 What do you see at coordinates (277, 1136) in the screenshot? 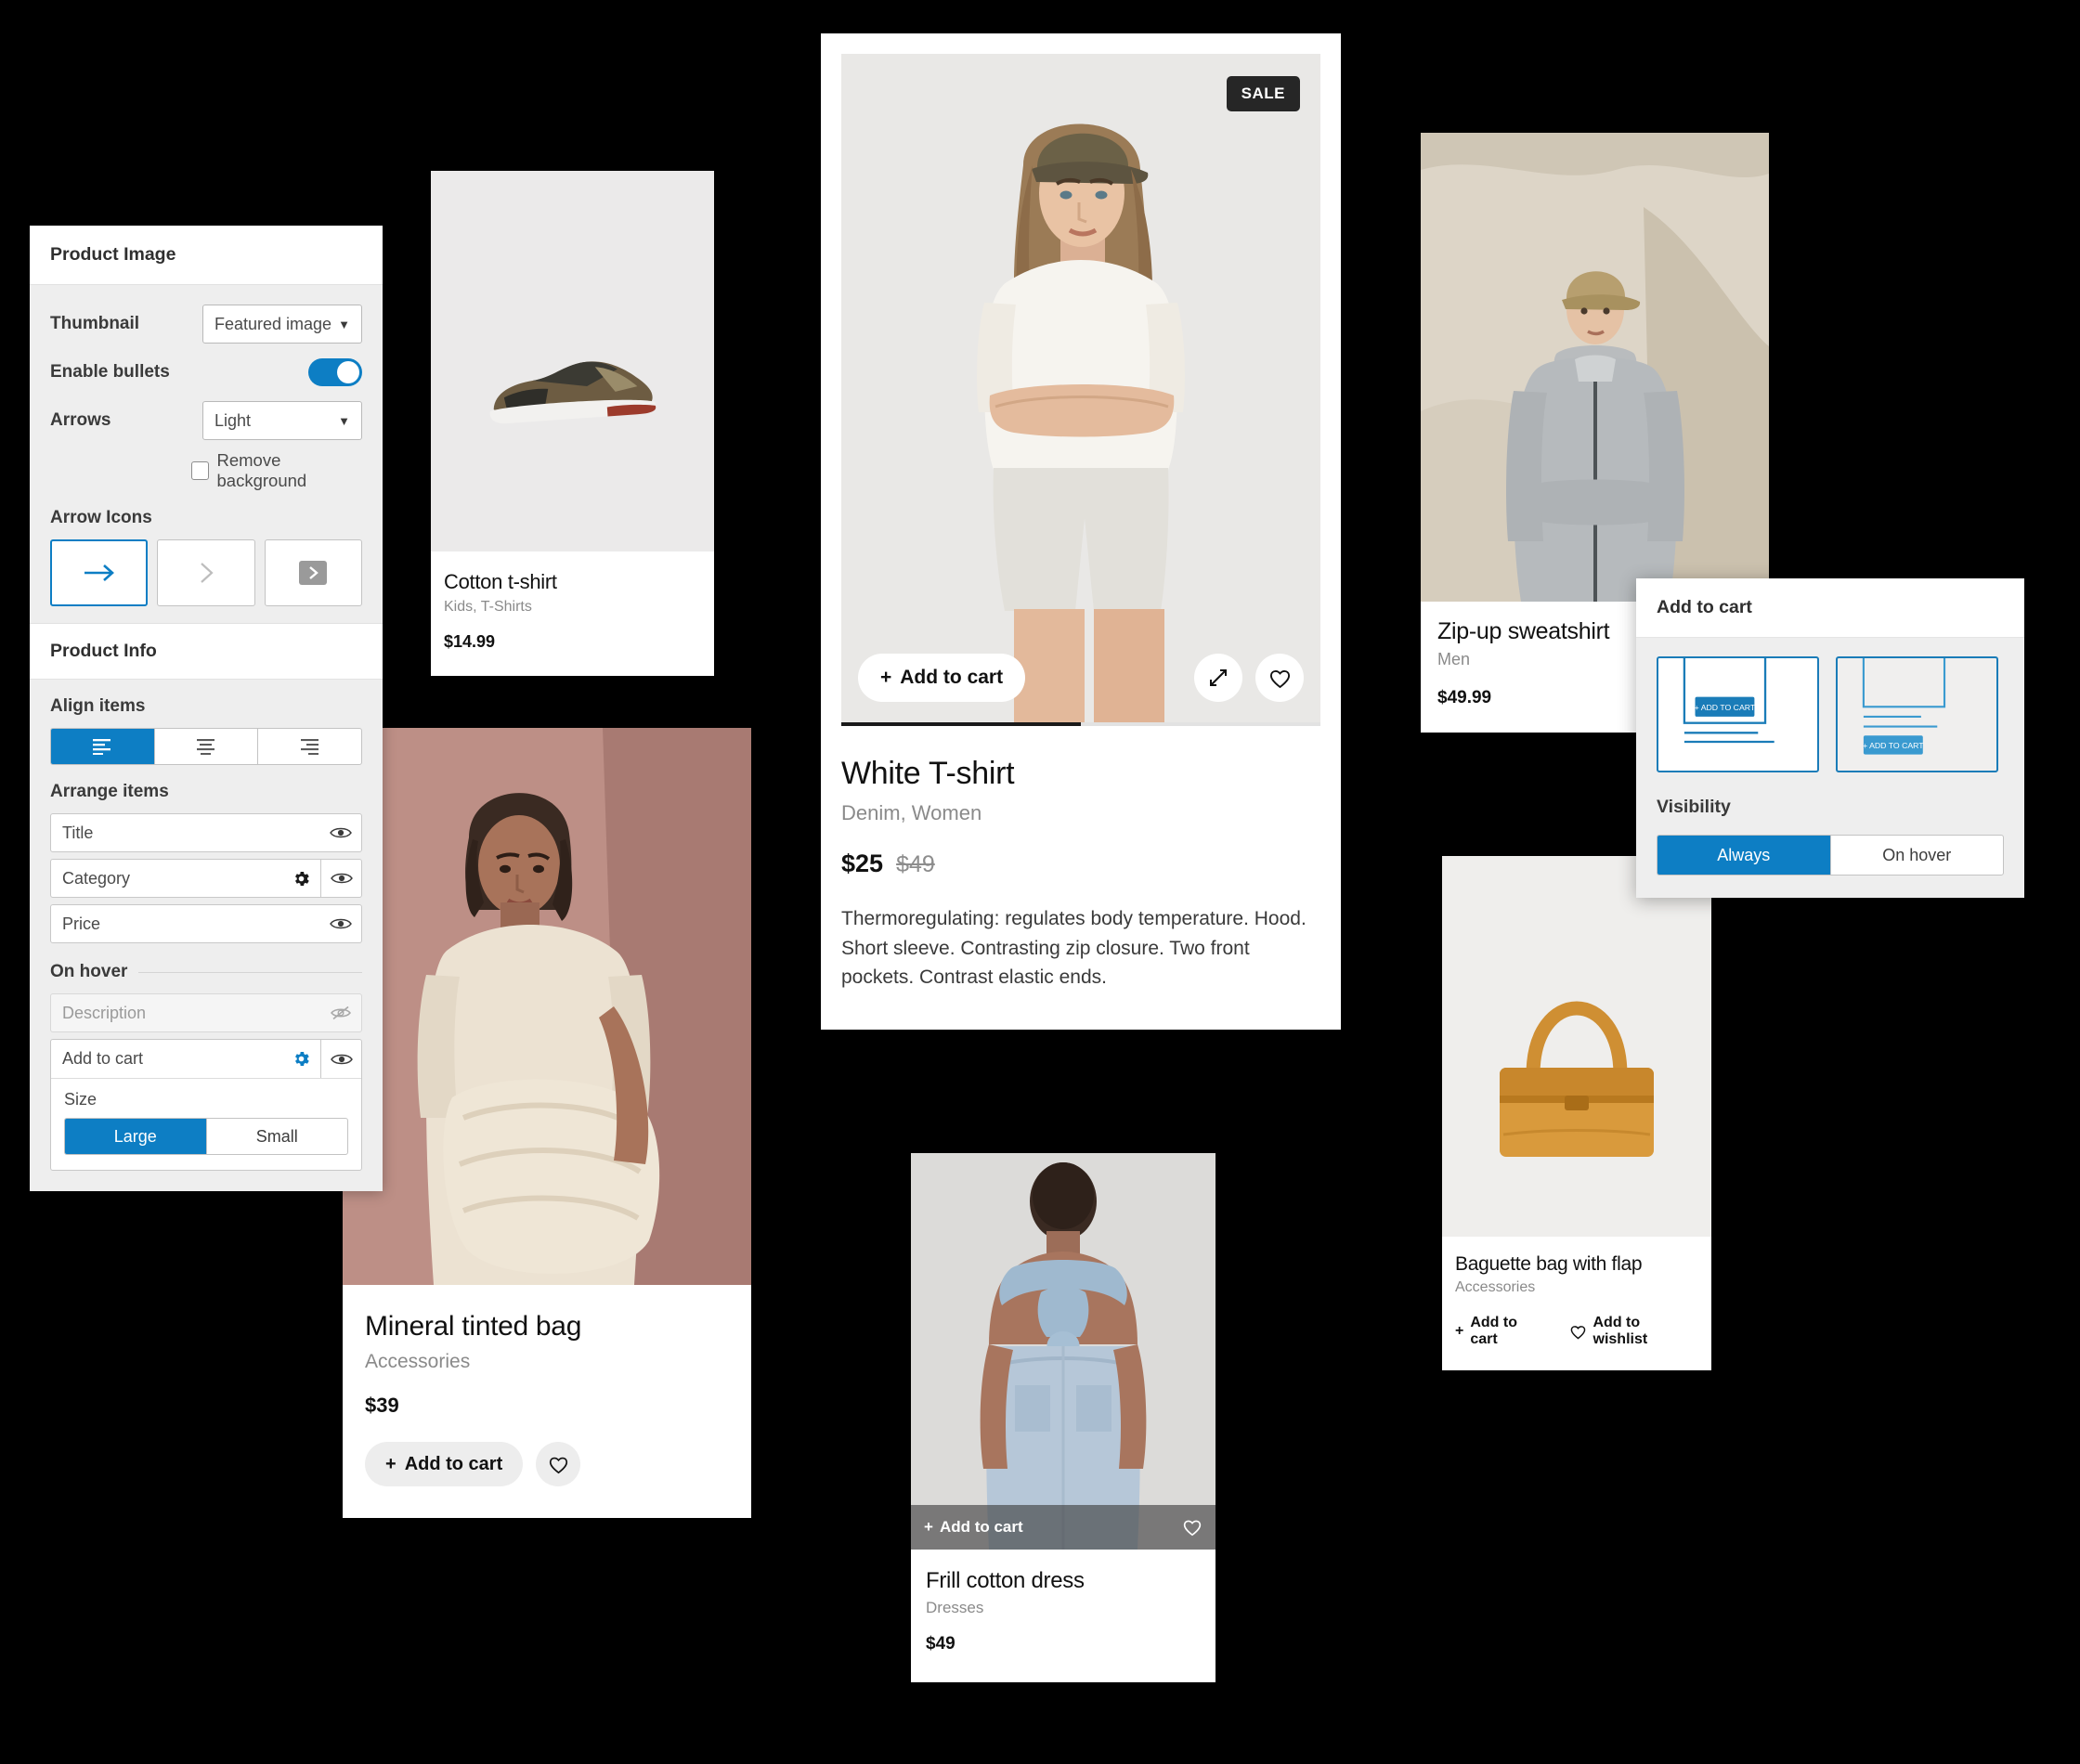
I see `size-option-small: Small` at bounding box center [277, 1136].